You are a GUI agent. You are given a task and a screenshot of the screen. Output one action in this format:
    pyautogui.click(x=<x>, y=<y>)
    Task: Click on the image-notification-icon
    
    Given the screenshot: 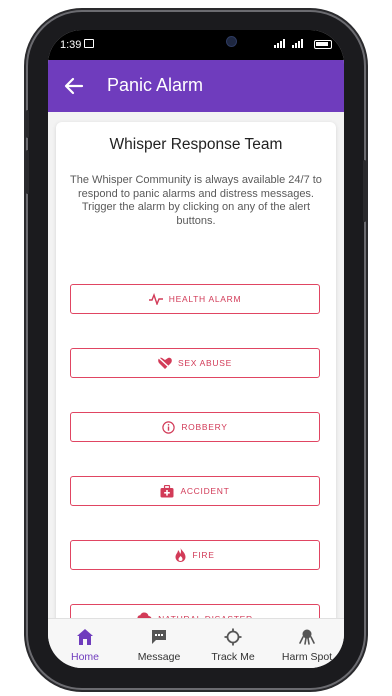 What is the action you would take?
    pyautogui.click(x=89, y=43)
    